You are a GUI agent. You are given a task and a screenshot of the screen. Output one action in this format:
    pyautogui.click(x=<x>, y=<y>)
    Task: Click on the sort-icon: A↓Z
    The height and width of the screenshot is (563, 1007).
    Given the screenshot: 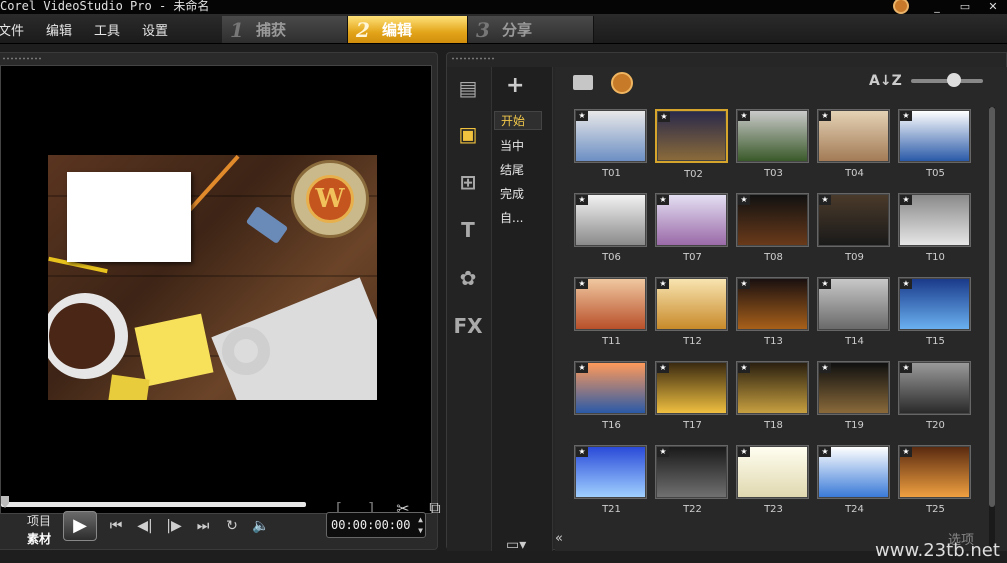 What is the action you would take?
    pyautogui.click(x=885, y=81)
    